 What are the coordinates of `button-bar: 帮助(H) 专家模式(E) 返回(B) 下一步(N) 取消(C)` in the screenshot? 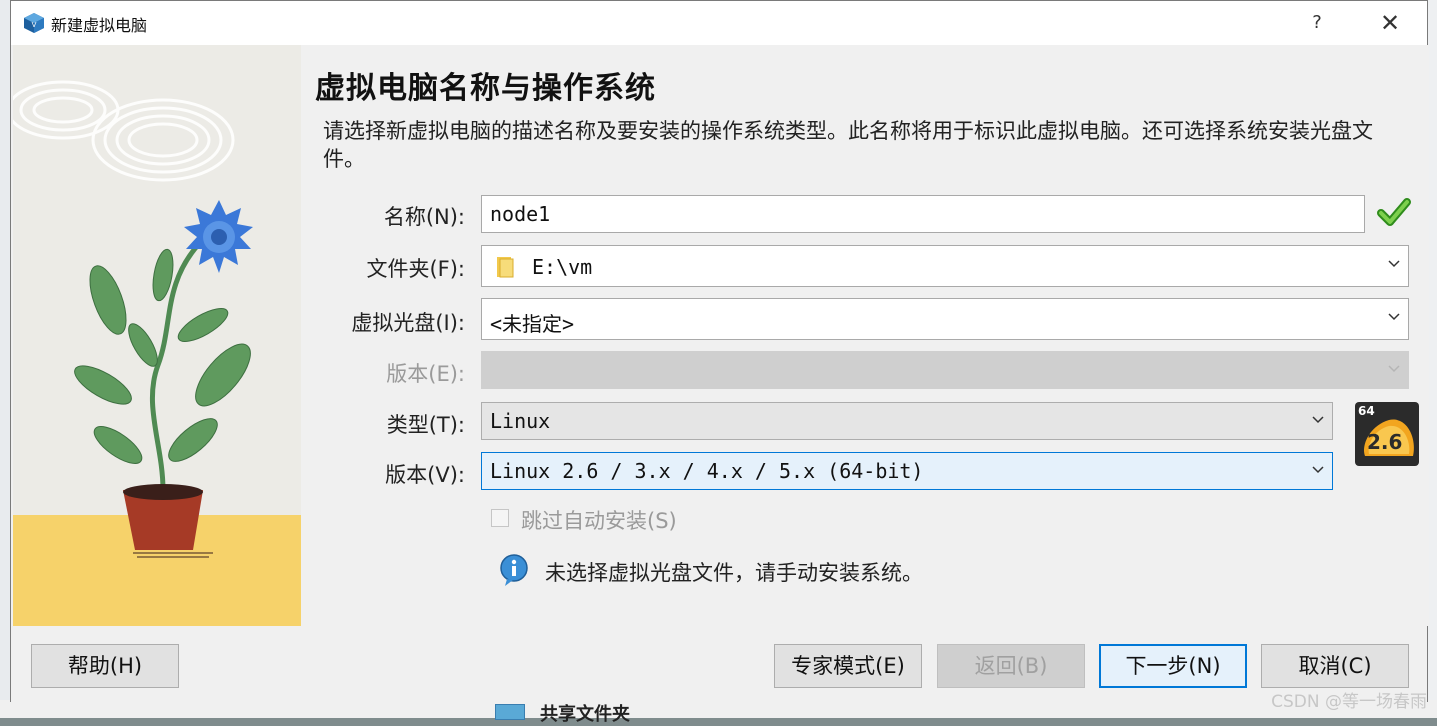 It's located at (719, 664).